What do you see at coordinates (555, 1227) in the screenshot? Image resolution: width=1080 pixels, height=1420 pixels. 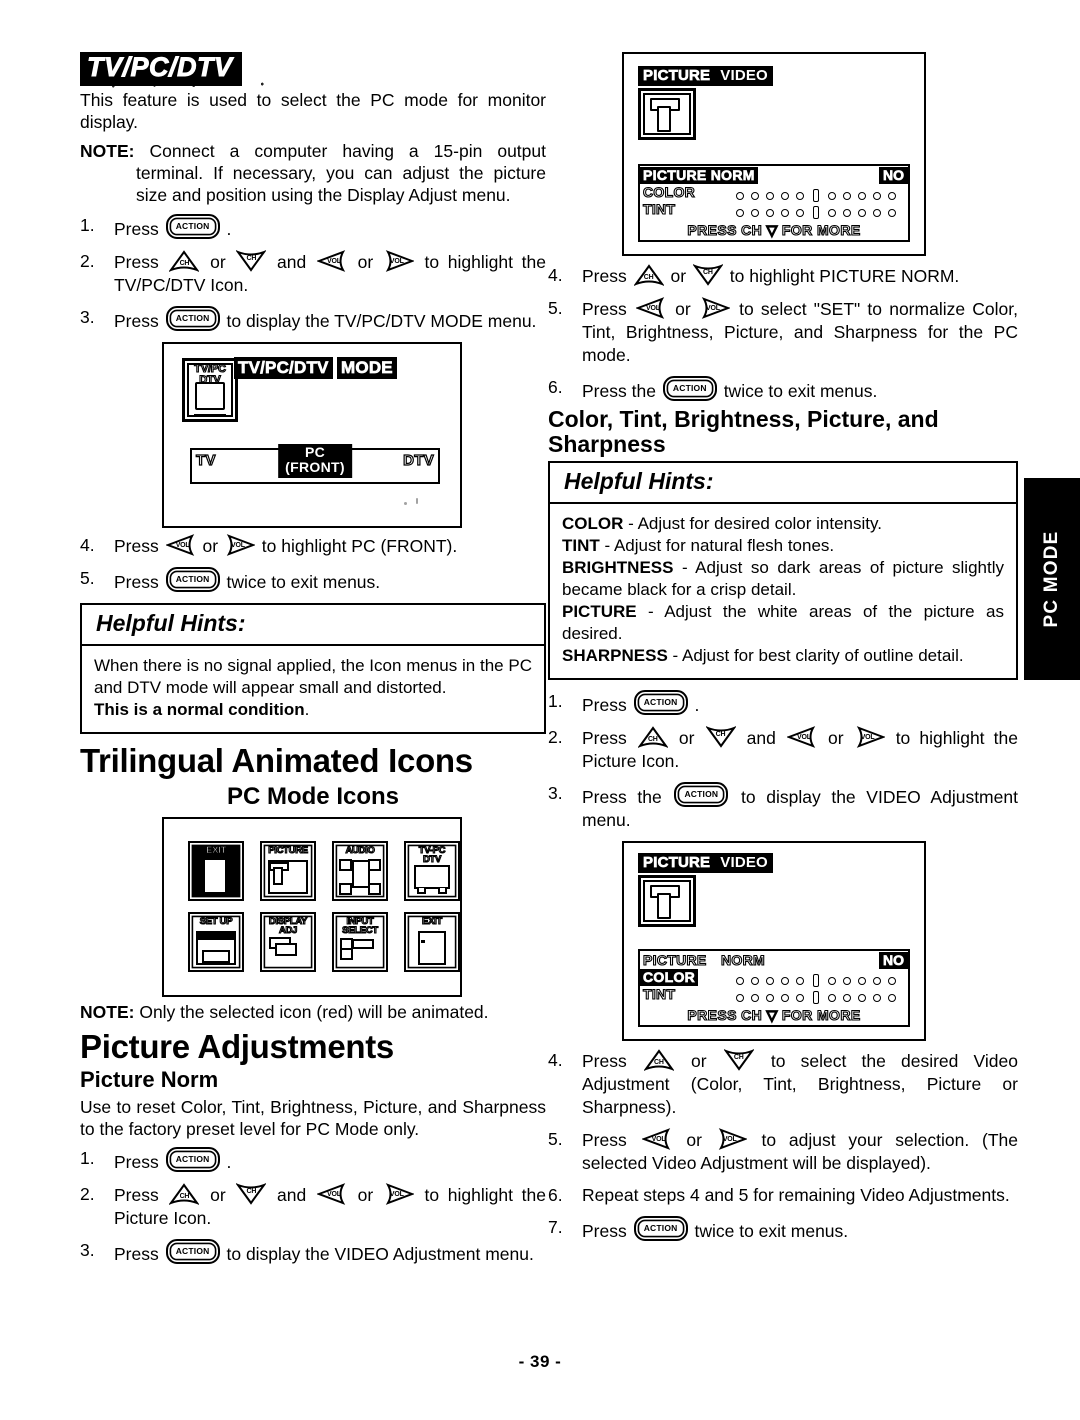 I see `step-number: 7.` at bounding box center [555, 1227].